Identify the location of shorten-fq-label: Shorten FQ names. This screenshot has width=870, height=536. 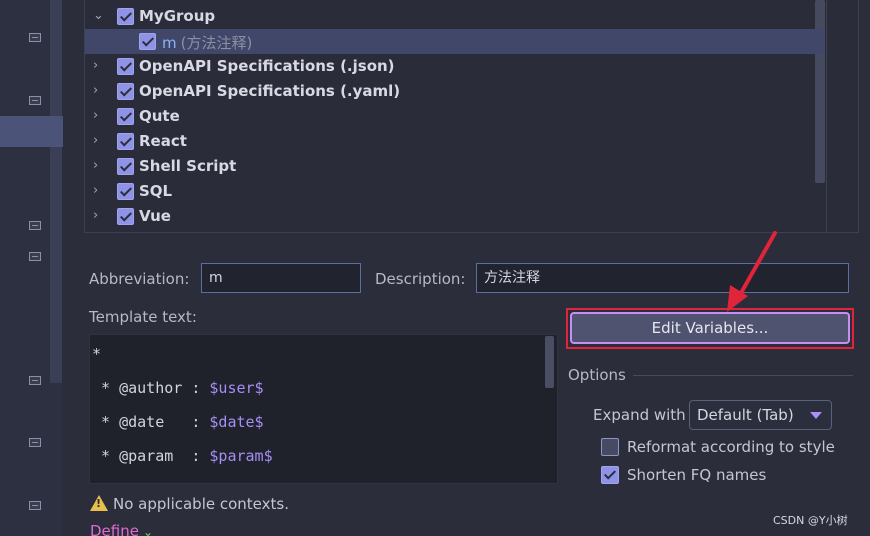
(696, 475).